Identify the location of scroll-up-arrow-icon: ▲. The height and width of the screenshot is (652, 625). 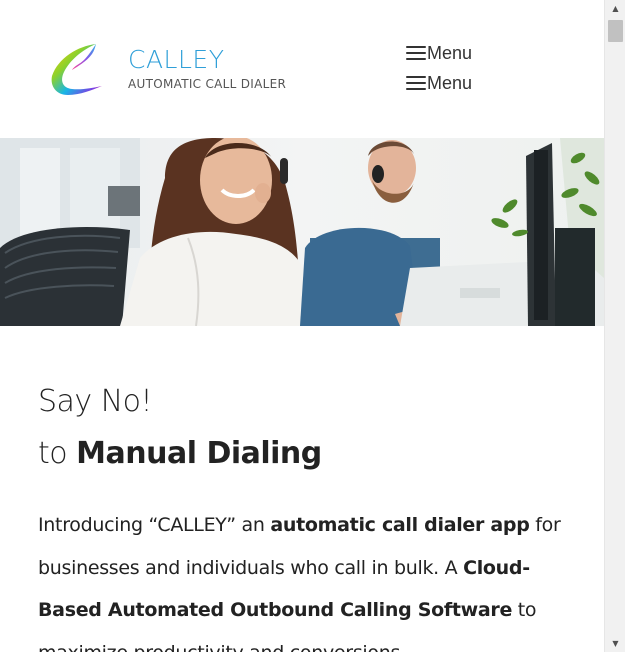
(615, 8).